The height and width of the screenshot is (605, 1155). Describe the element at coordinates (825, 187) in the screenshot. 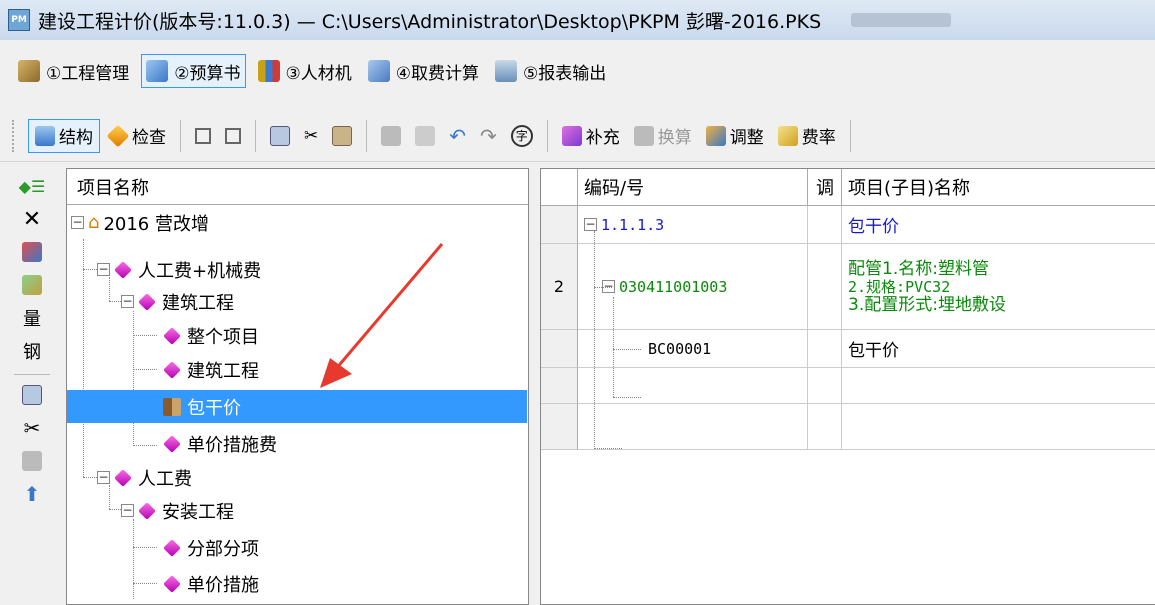

I see `grid-header-adjust: 调` at that location.